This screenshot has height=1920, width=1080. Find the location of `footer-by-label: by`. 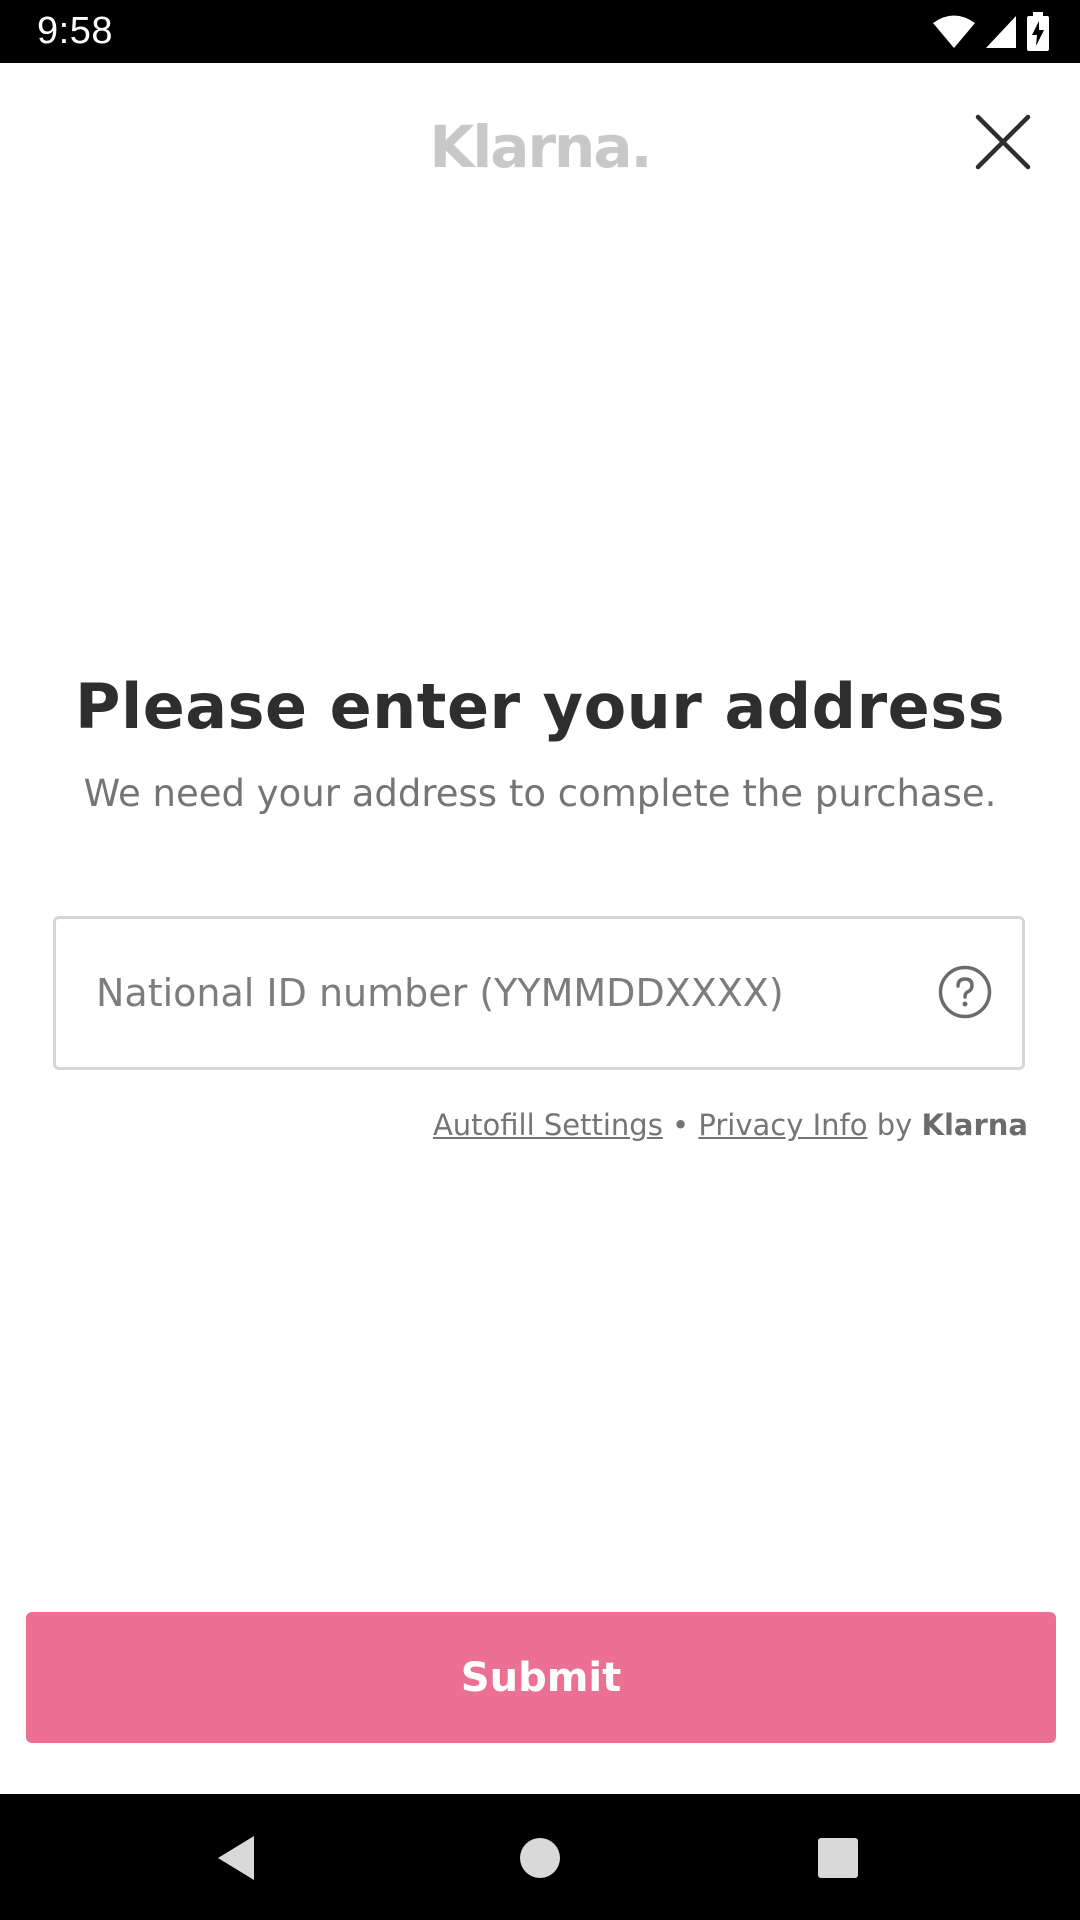

footer-by-label: by is located at coordinates (894, 1125).